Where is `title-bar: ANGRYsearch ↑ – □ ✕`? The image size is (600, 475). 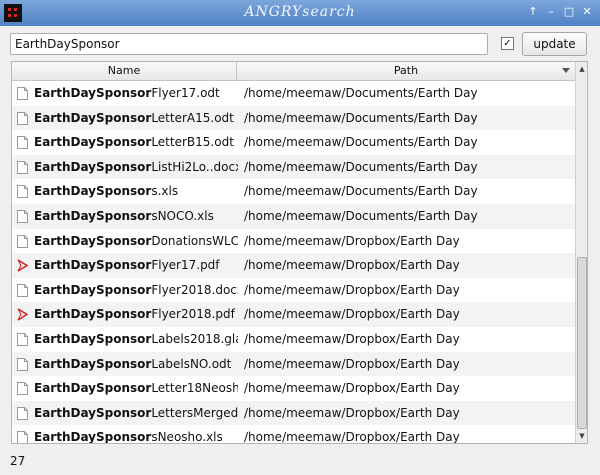
title-bar: ANGRYsearch ↑ – □ ✕ is located at coordinates (300, 13).